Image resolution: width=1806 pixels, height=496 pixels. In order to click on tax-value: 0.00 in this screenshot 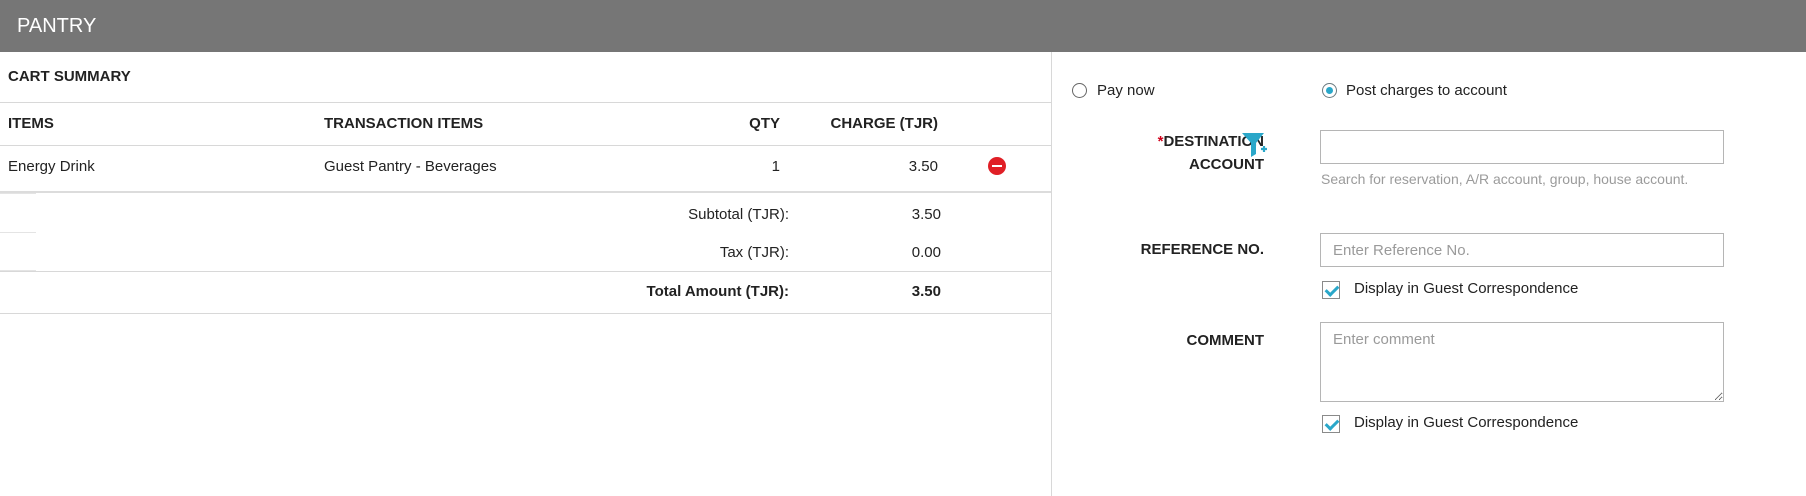, I will do `click(926, 252)`.